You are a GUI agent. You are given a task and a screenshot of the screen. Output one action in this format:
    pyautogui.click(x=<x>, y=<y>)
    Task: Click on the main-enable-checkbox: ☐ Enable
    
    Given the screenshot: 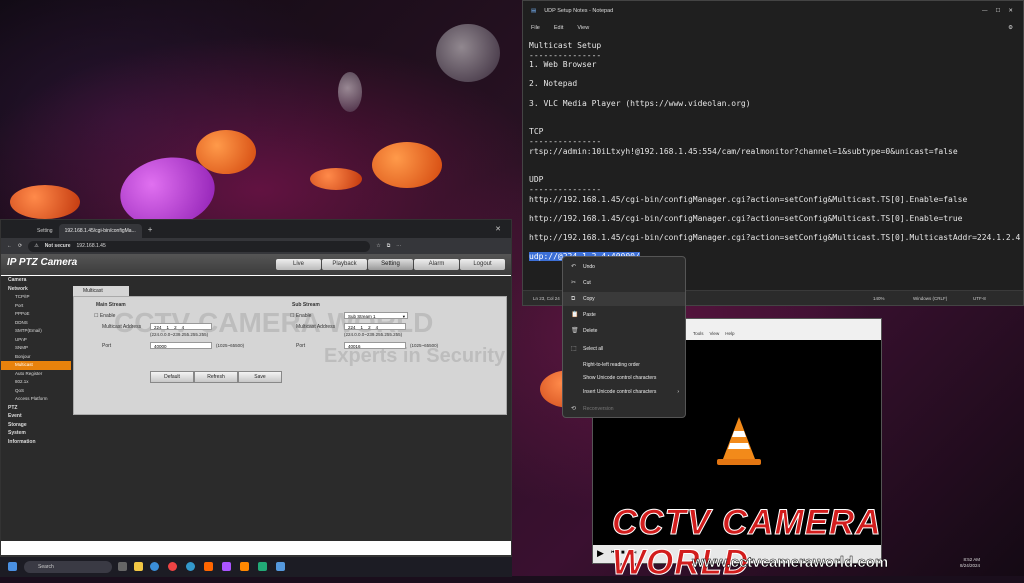 What is the action you would take?
    pyautogui.click(x=104, y=316)
    